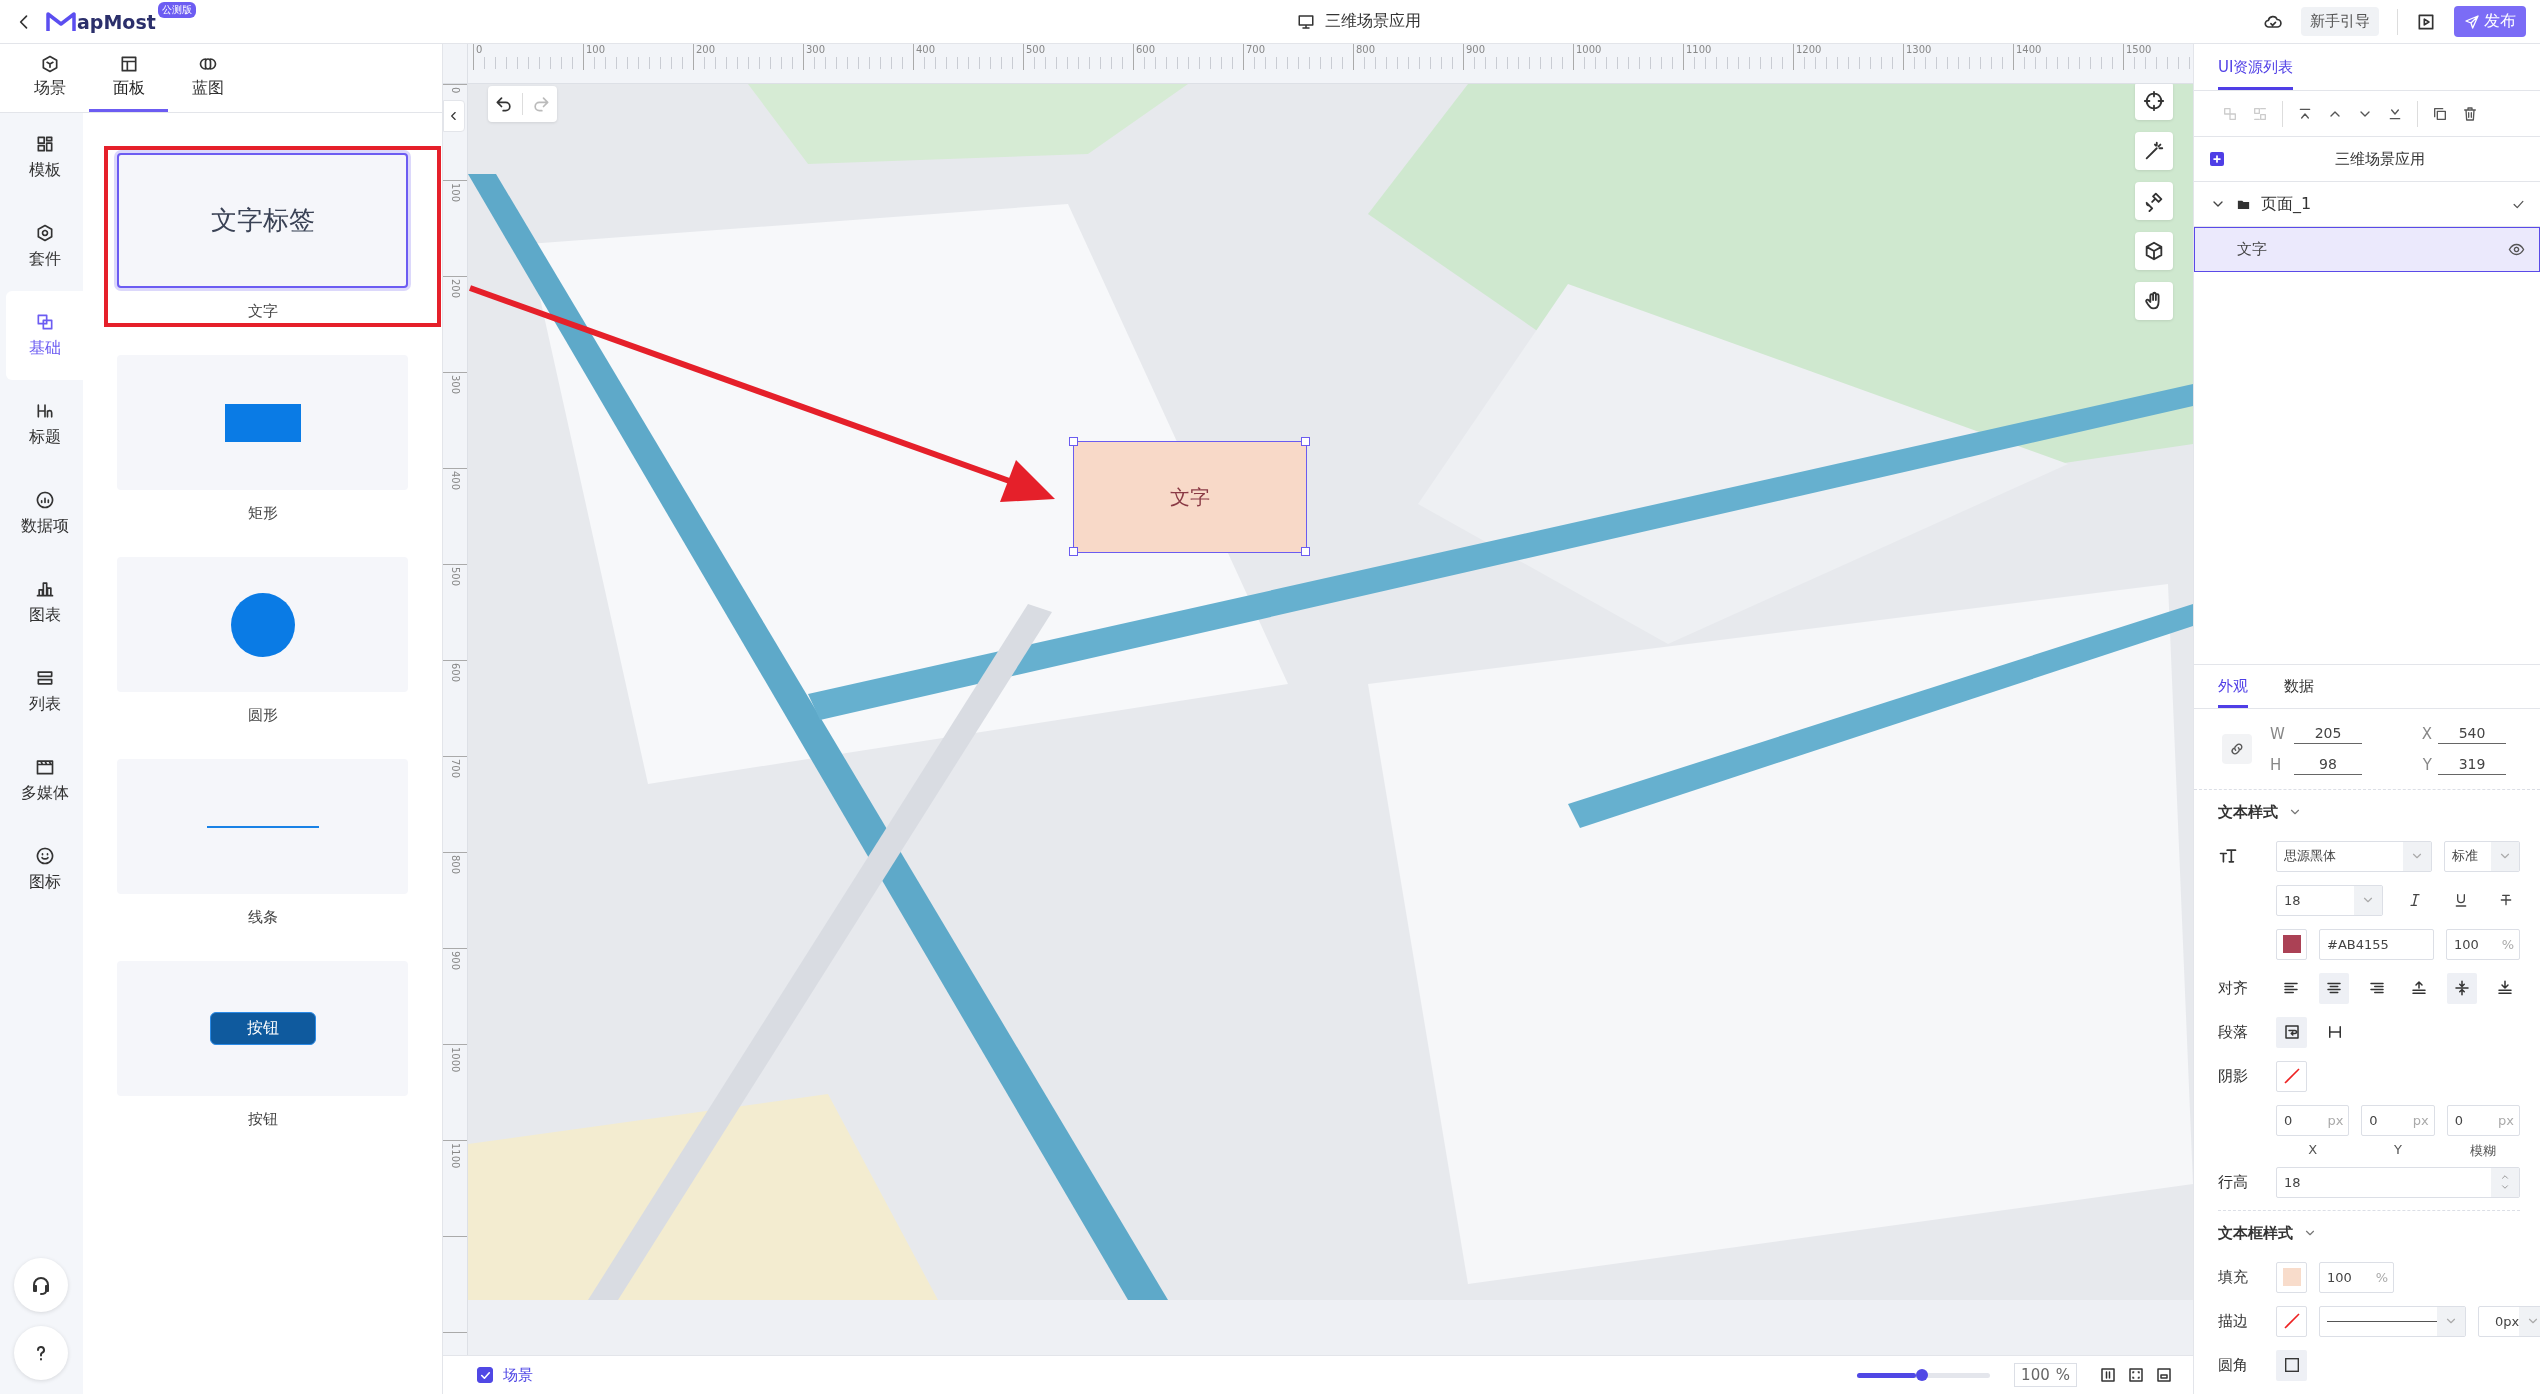 This screenshot has width=2540, height=1394. Describe the element at coordinates (2108, 1375) in the screenshot. I see `split-view-button` at that location.